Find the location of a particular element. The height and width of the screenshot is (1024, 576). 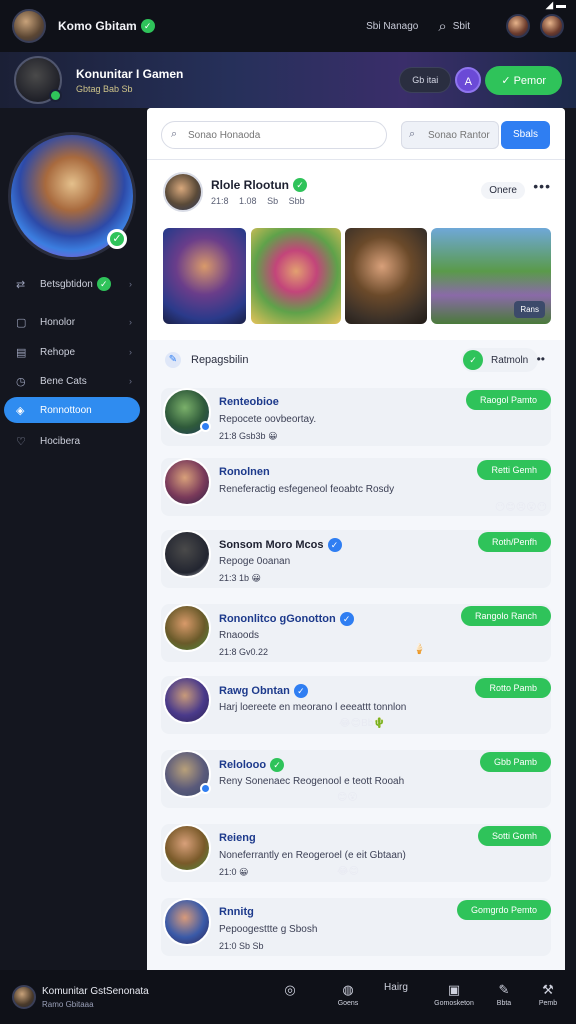

sidebar-item-5: ◈ Ronnottoon is located at coordinates (72, 410).